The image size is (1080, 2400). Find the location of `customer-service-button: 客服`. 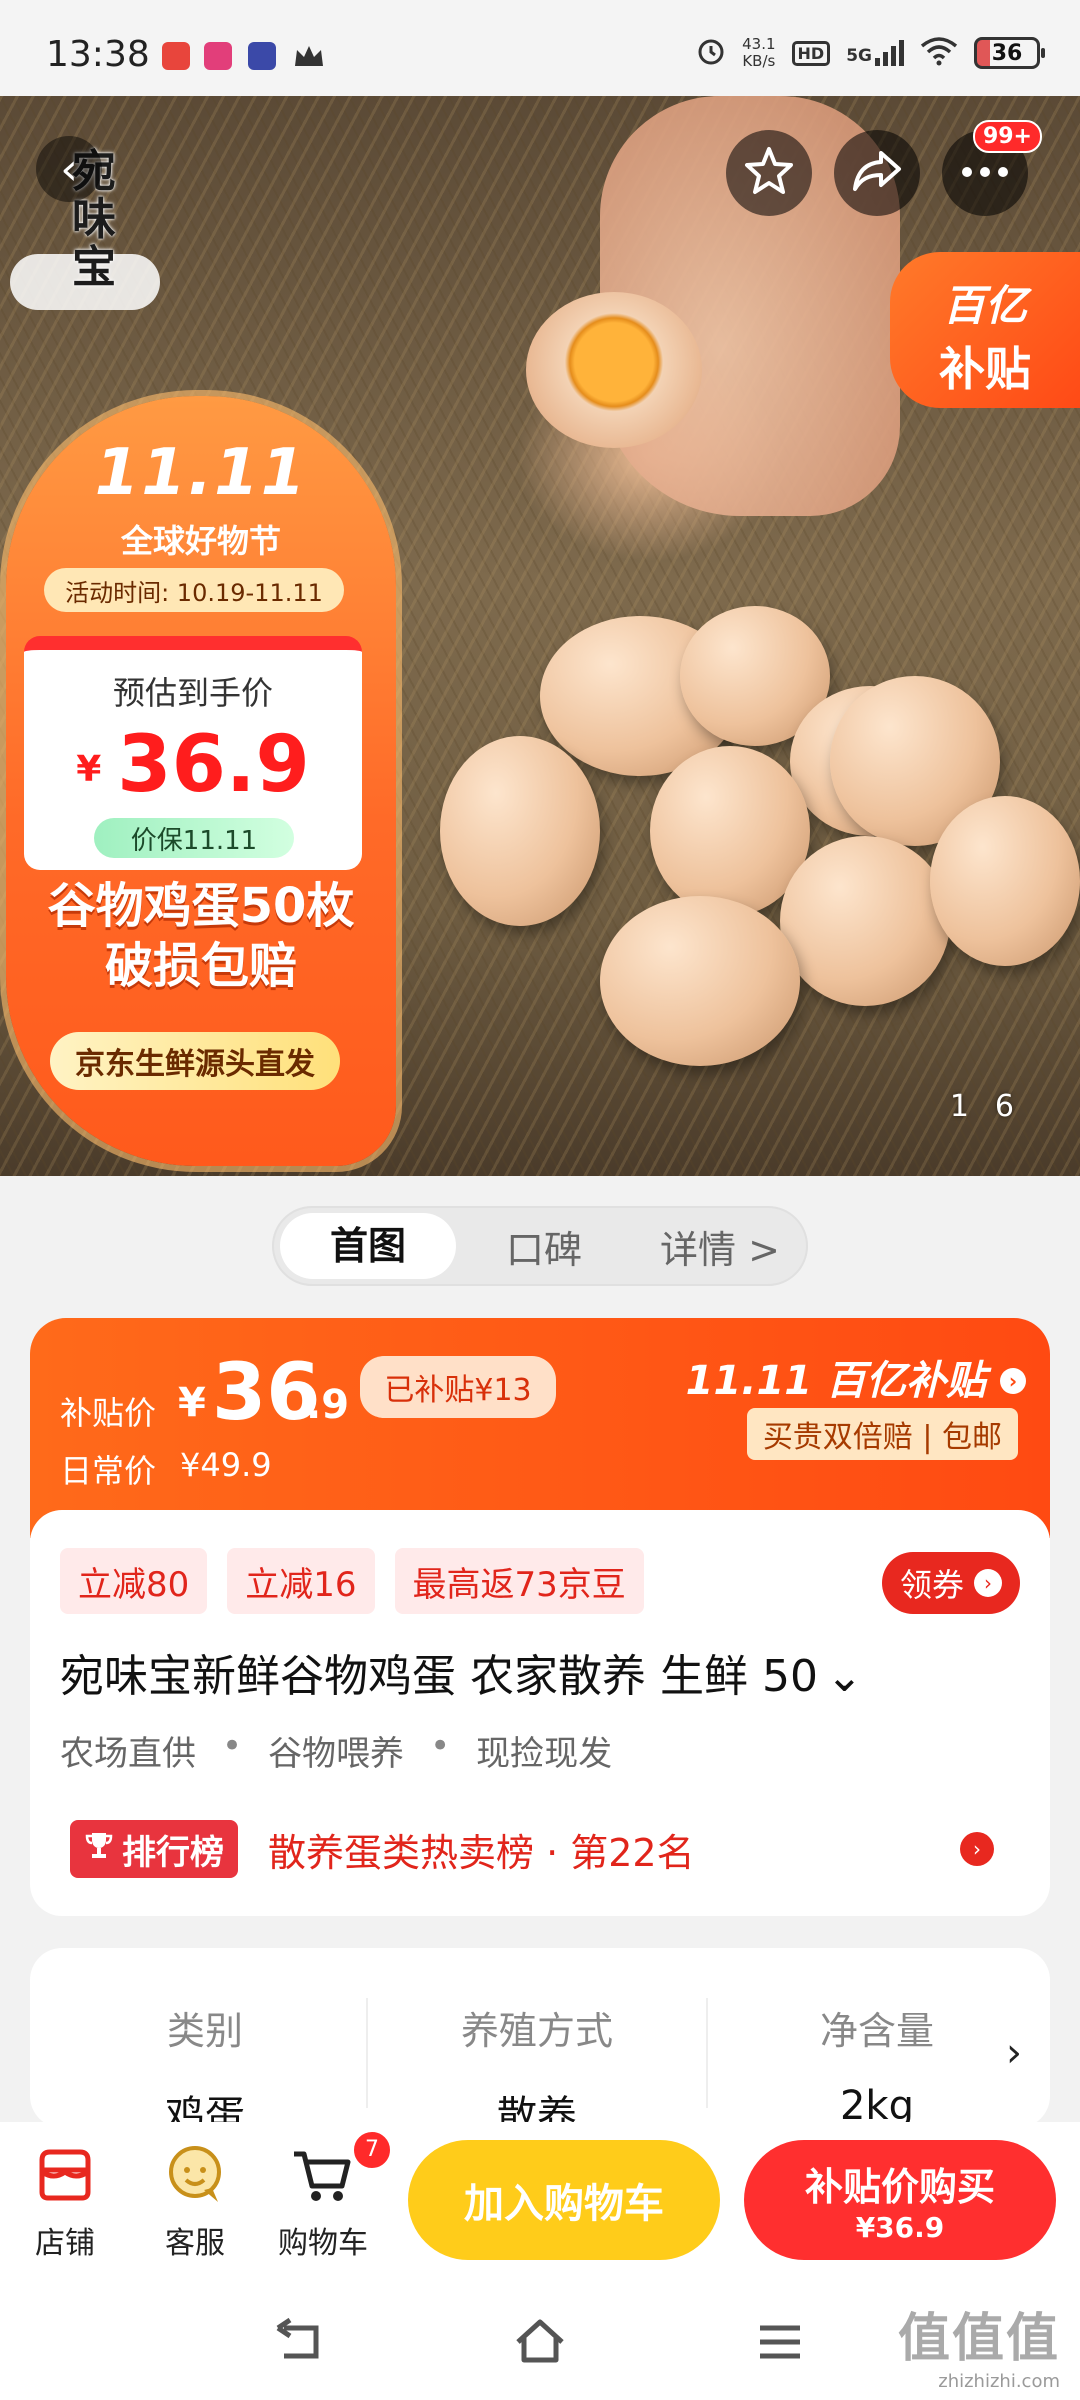

customer-service-button: 客服 is located at coordinates (195, 2201).